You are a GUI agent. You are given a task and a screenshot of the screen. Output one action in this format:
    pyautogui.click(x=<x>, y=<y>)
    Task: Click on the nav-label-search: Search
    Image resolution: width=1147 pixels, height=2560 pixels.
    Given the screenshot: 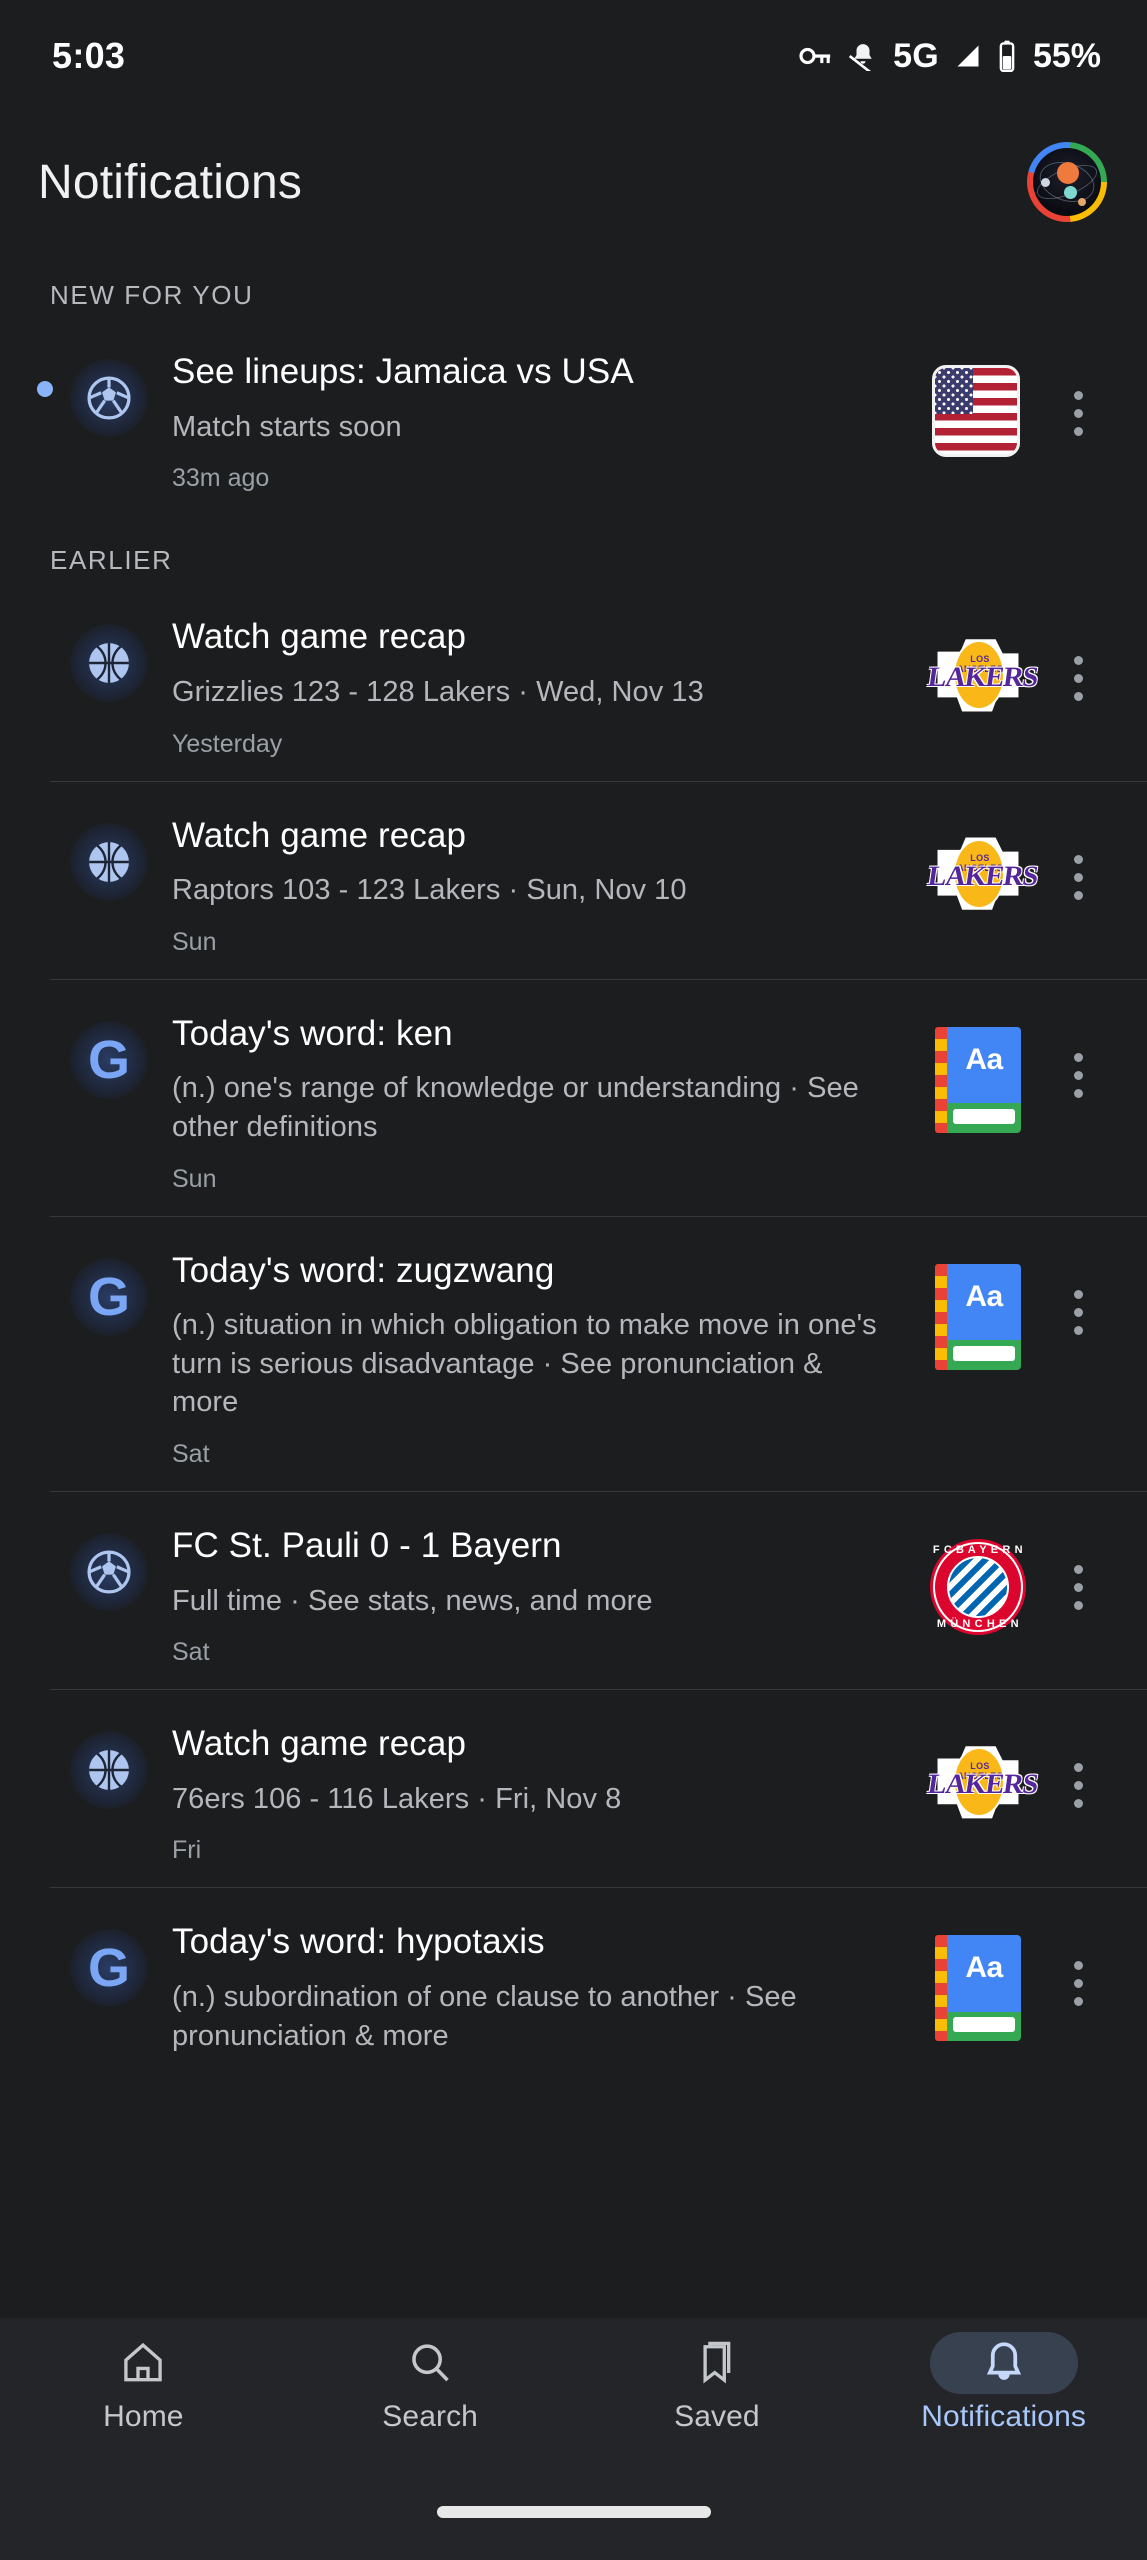 What is the action you would take?
    pyautogui.click(x=430, y=2416)
    